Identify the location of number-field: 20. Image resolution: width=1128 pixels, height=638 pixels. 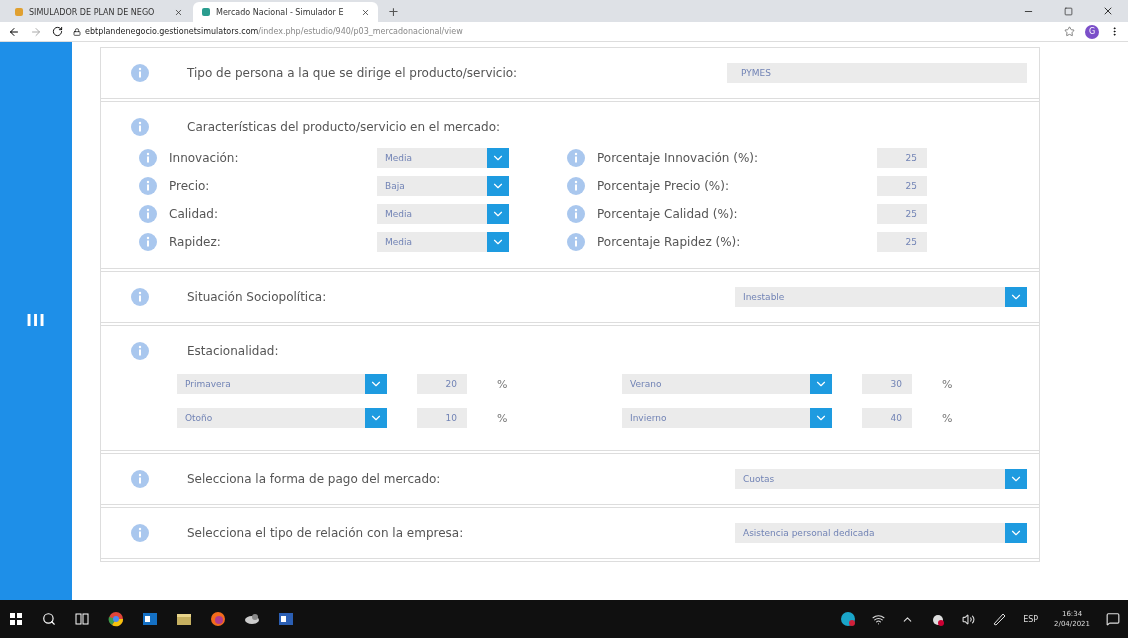
(442, 384).